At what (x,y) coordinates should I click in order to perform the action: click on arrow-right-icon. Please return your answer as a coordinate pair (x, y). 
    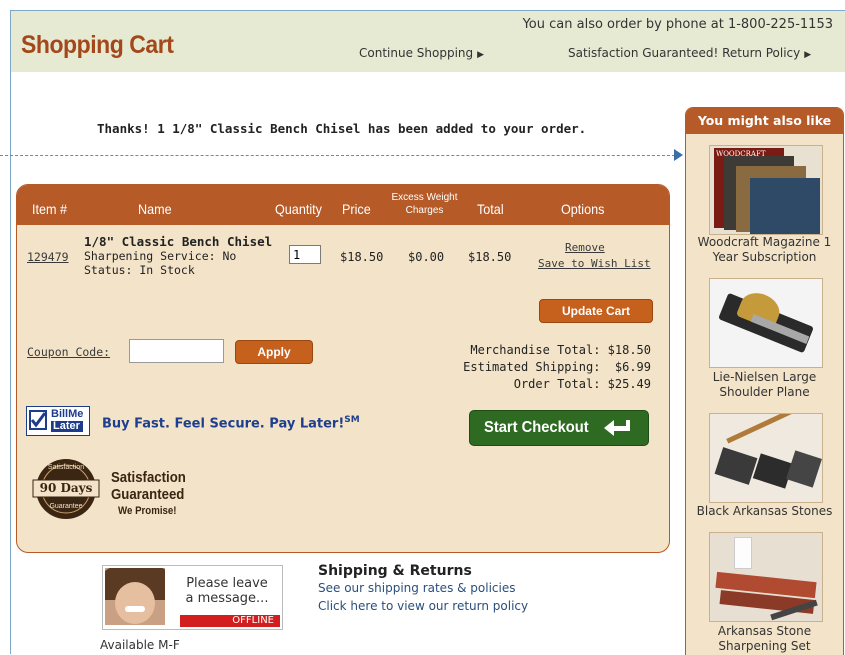
    Looking at the image, I should click on (678, 155).